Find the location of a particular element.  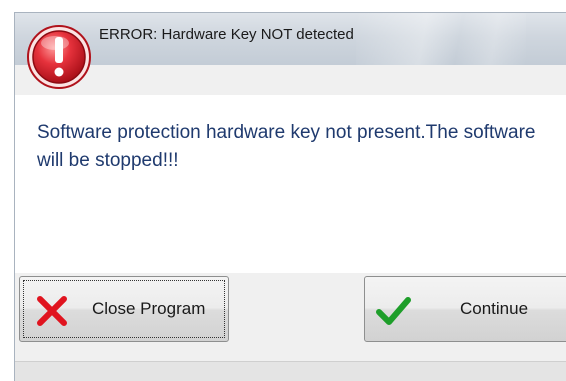

continue-button: Continue is located at coordinates (465, 309).